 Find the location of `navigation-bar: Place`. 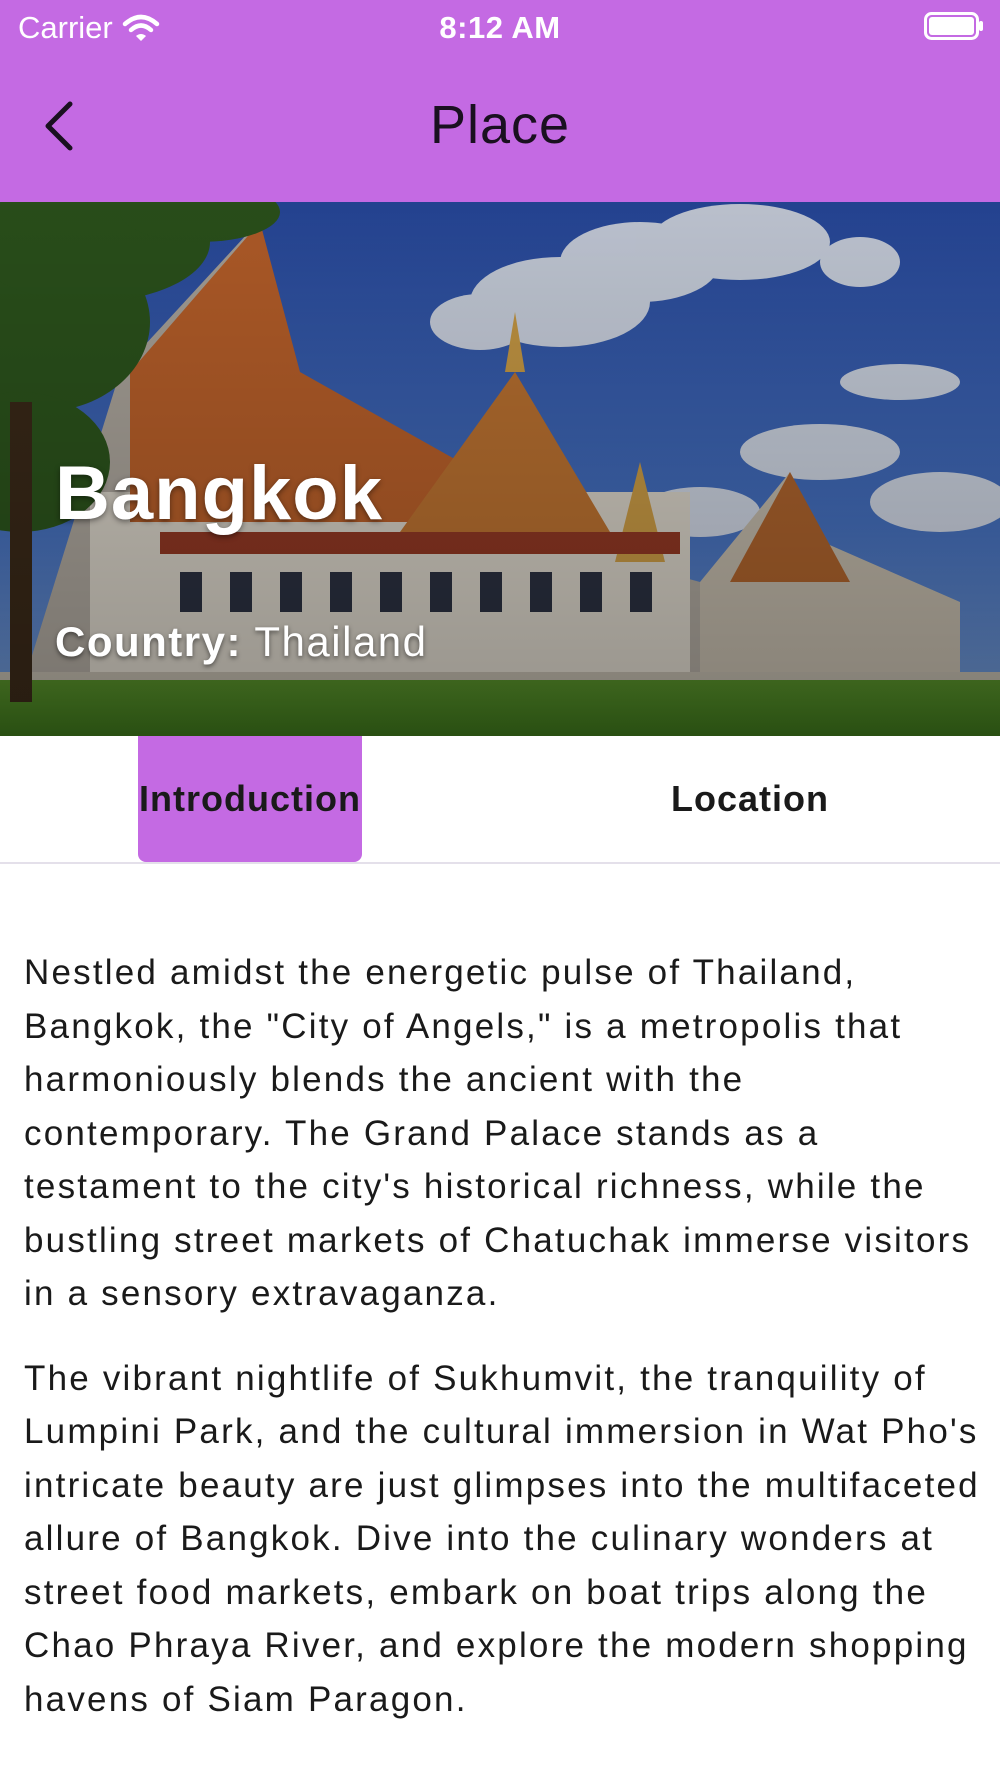

navigation-bar: Place is located at coordinates (500, 129).